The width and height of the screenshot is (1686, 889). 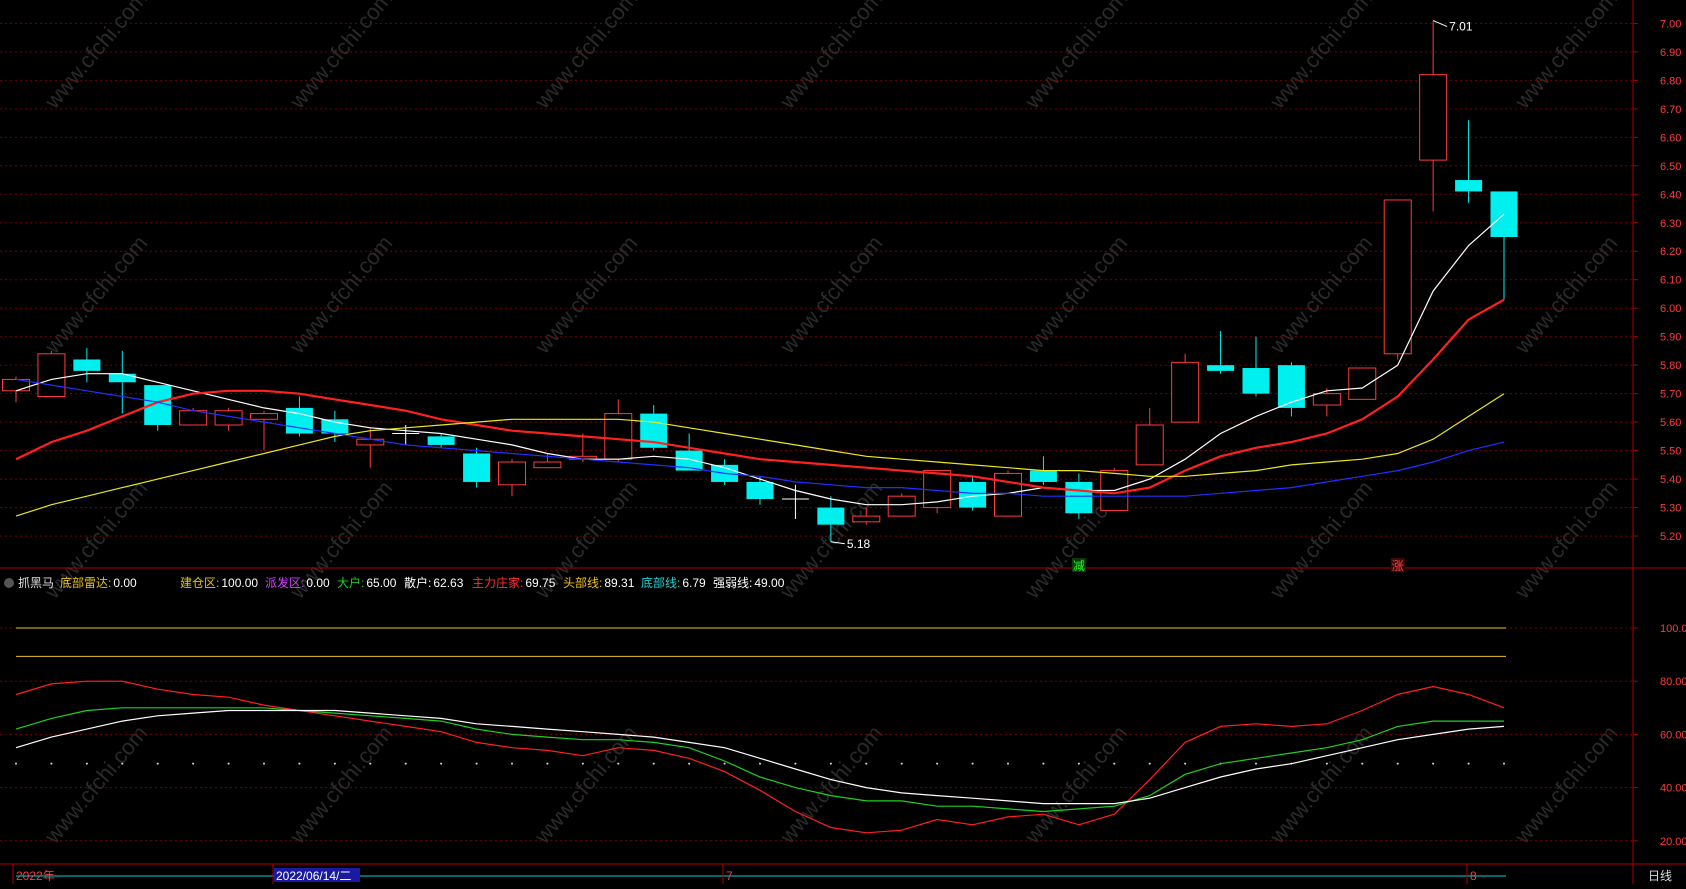 I want to click on price-tick-label: 5.80, so click(x=1670, y=366).